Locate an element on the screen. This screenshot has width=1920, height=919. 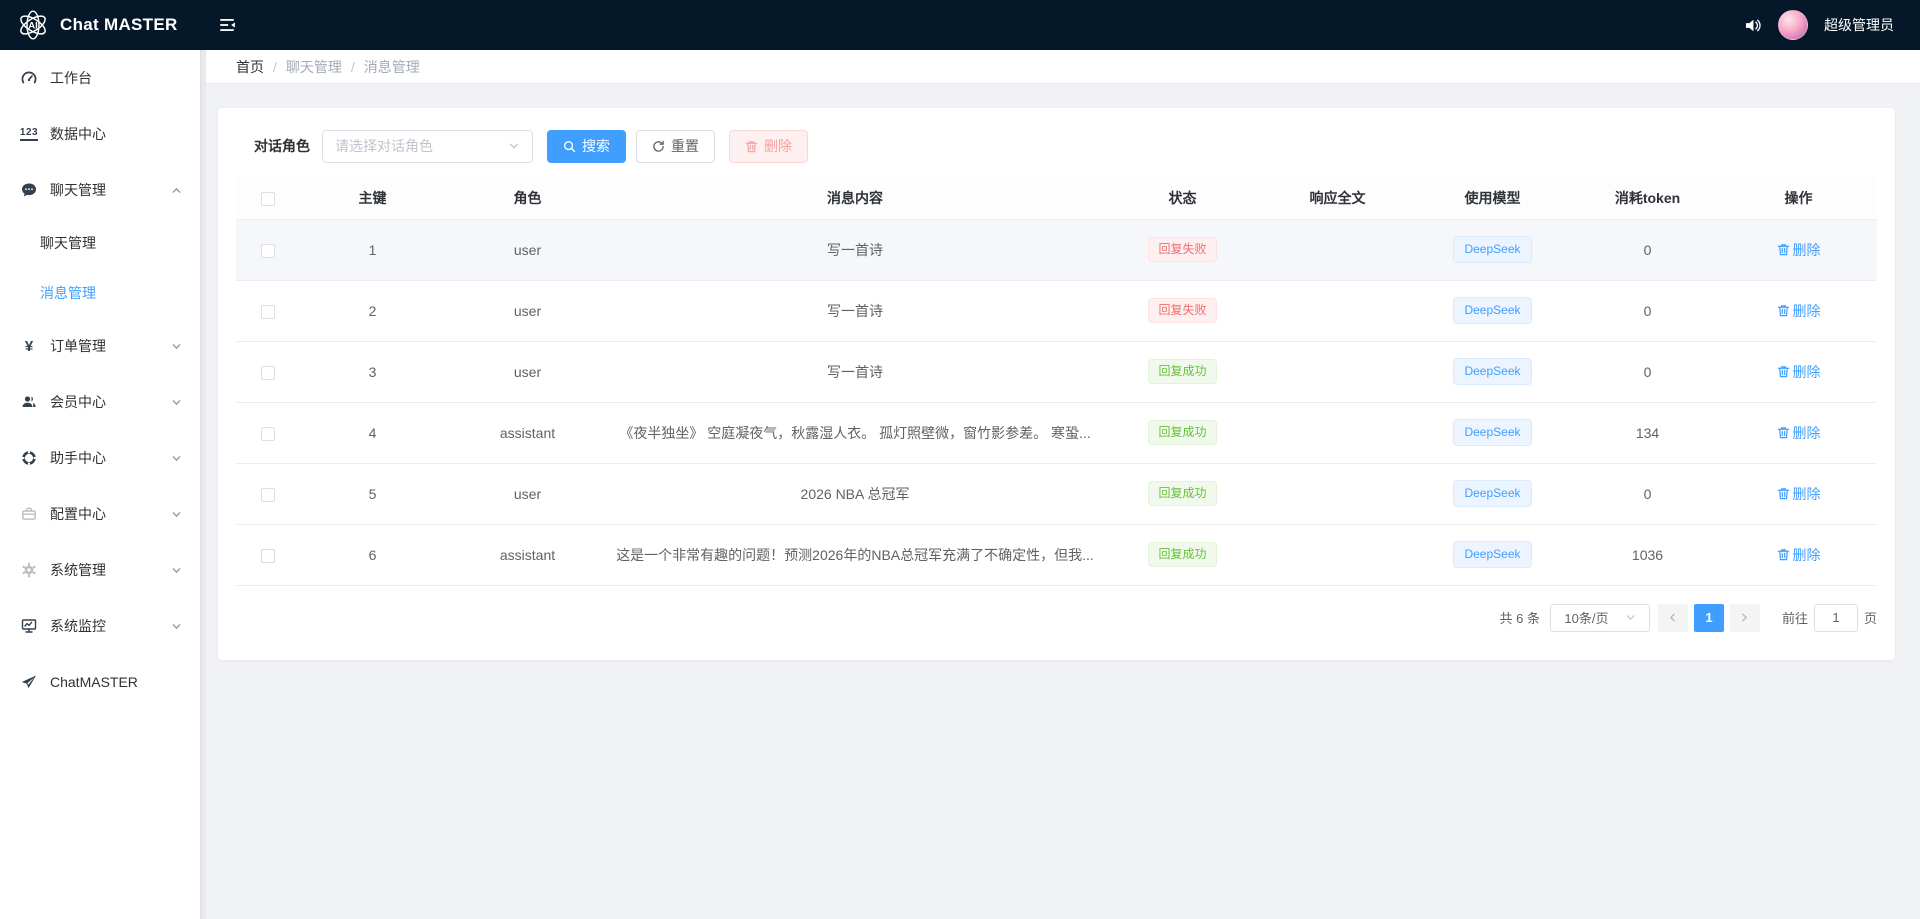
sidebar-item-data-center: 123 数据中心 is located at coordinates (100, 134).